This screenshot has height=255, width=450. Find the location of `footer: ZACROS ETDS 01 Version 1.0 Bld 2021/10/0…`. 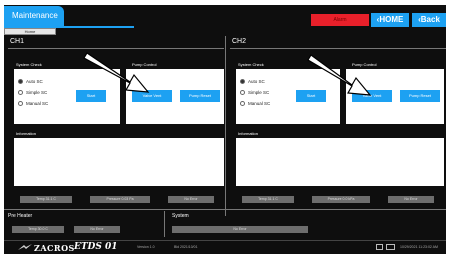

footer: ZACROS ETDS 01 Version 1.0 Bld 2021/10/0… is located at coordinates (225, 247).